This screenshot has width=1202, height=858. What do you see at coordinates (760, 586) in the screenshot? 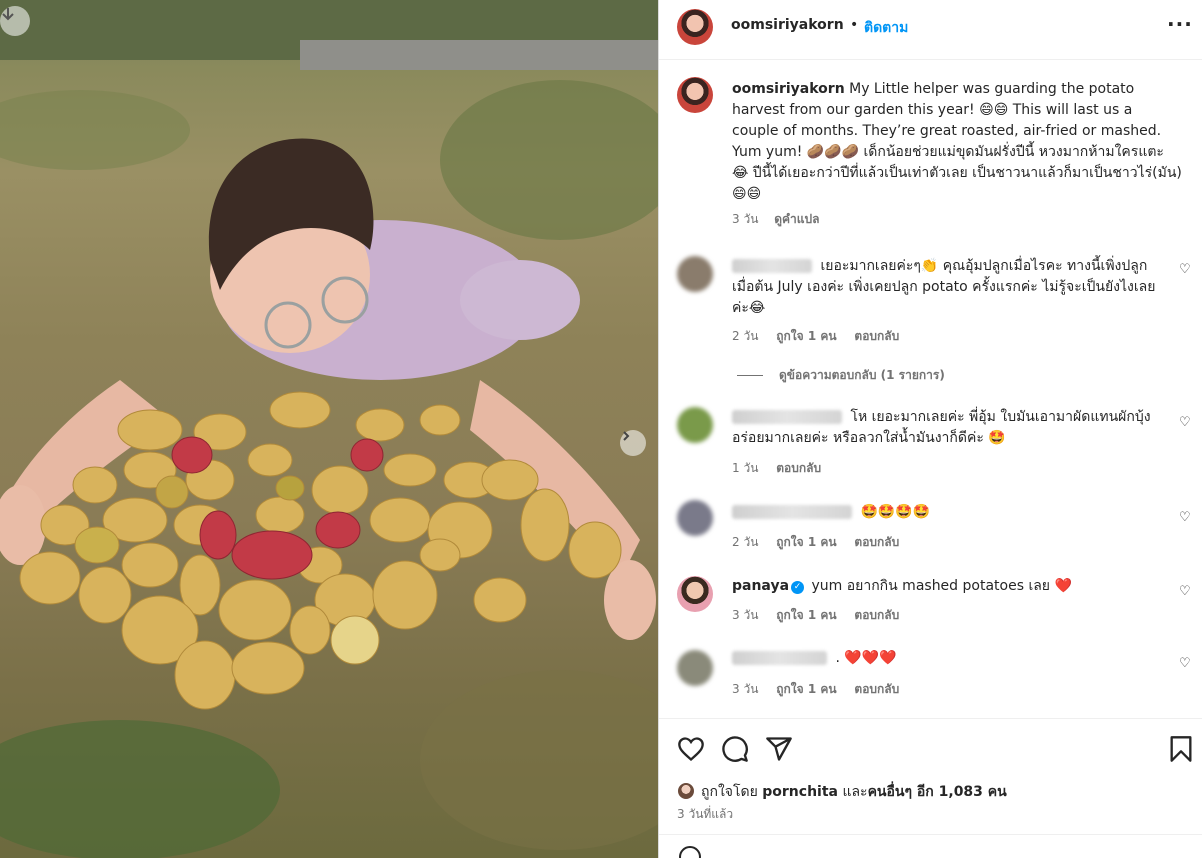
I see `commenter-username: panaya` at bounding box center [760, 586].